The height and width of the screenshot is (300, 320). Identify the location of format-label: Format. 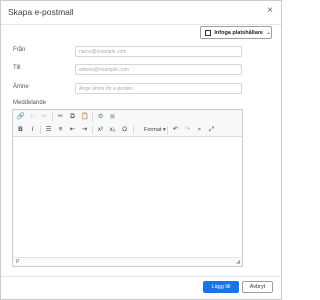
(153, 130).